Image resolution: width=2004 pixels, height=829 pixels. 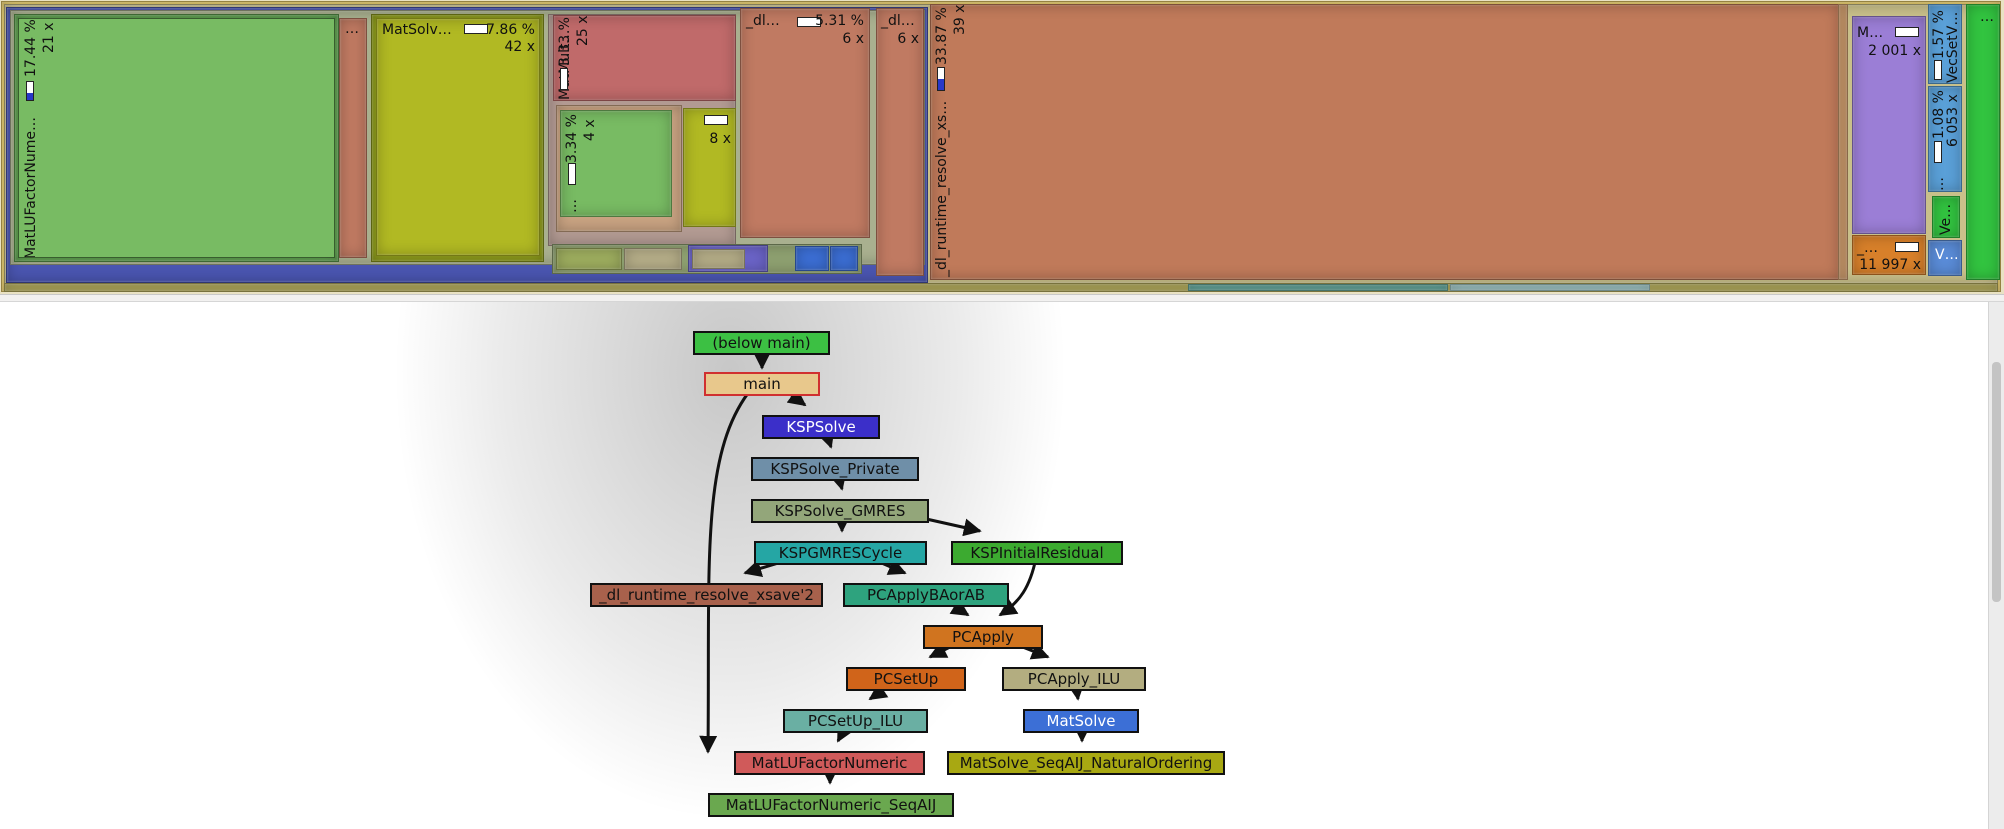 I want to click on purple-cost-bar, so click(x=1907, y=32).